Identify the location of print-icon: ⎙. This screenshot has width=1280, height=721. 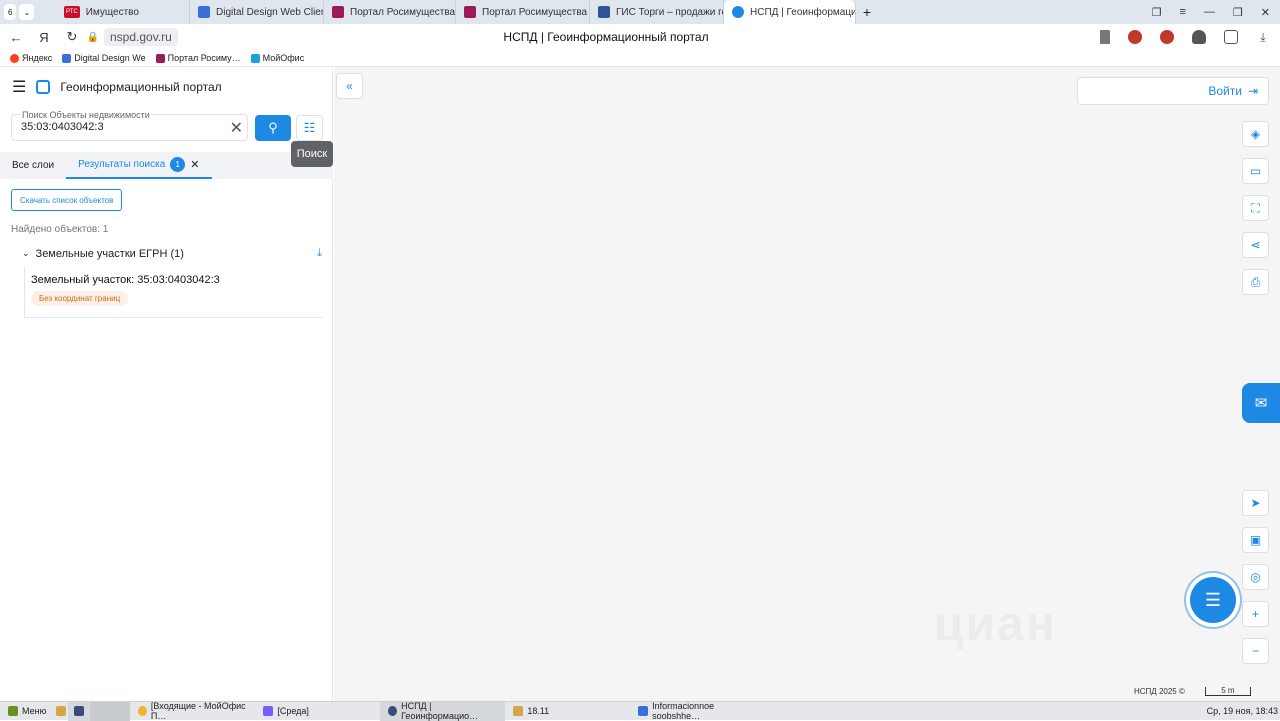
(1255, 281).